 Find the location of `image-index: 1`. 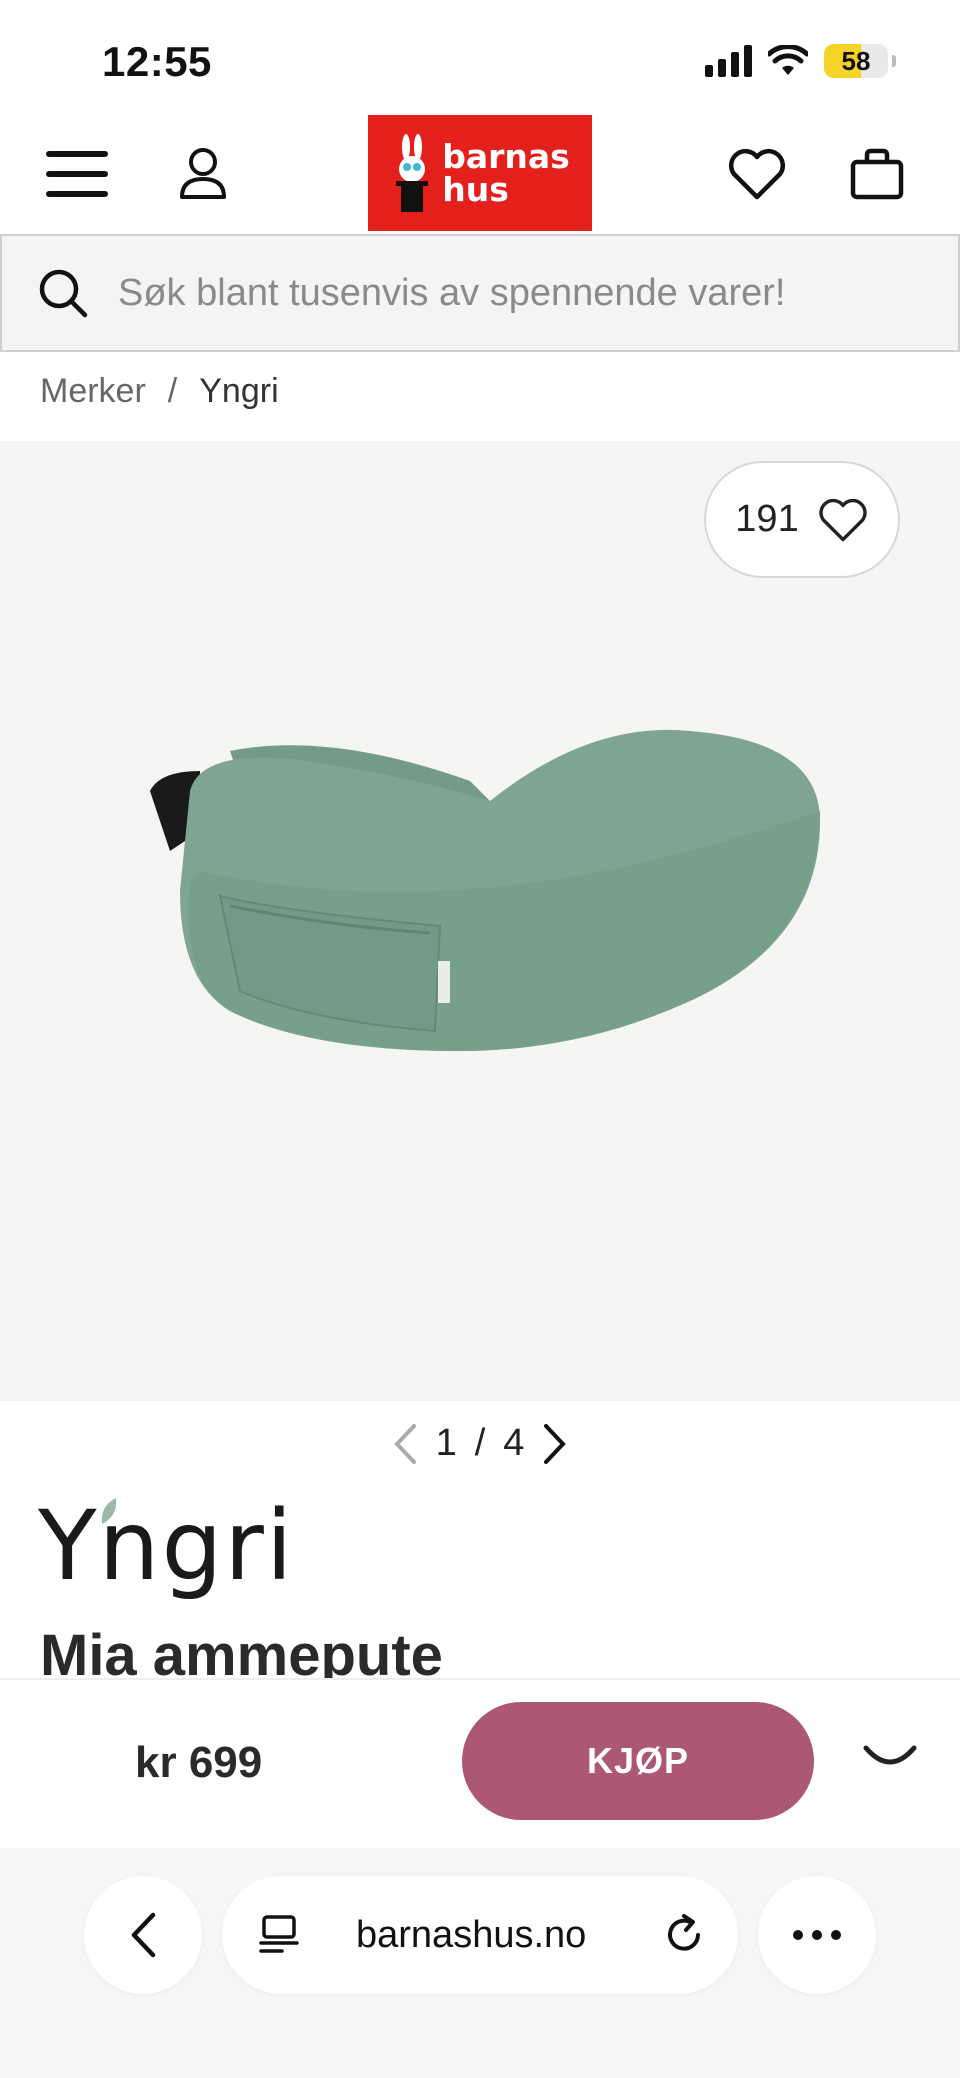

image-index: 1 is located at coordinates (446, 1443).